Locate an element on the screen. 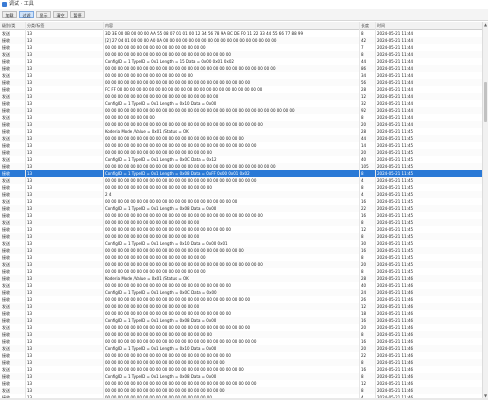 The height and width of the screenshot is (400, 488). scrollbar-thumb is located at coordinates (485, 102).